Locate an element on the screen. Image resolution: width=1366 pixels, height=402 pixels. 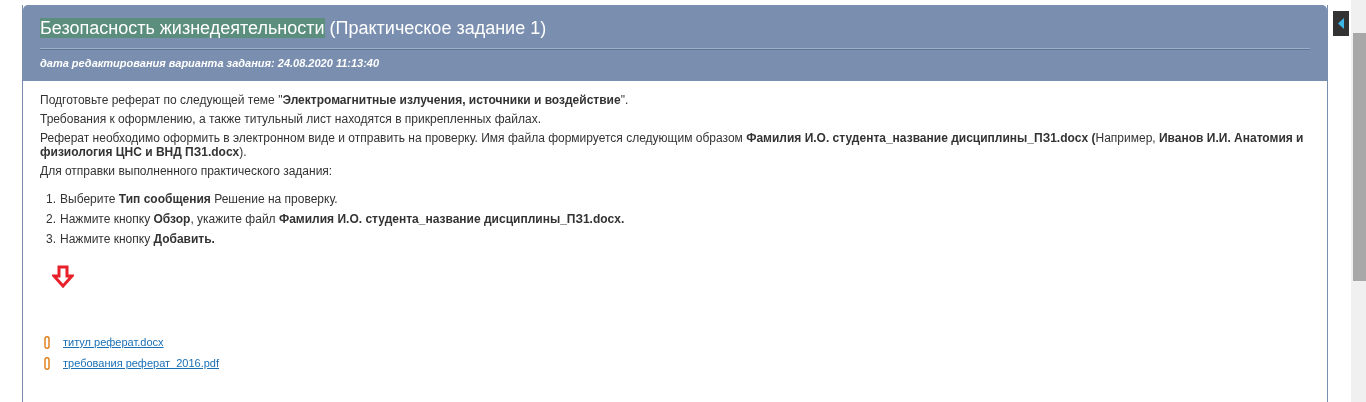
task-paragraph: Требования к оформлению, а также титульный лист находятся в прикрепленных файлах. is located at coordinates (291, 119).